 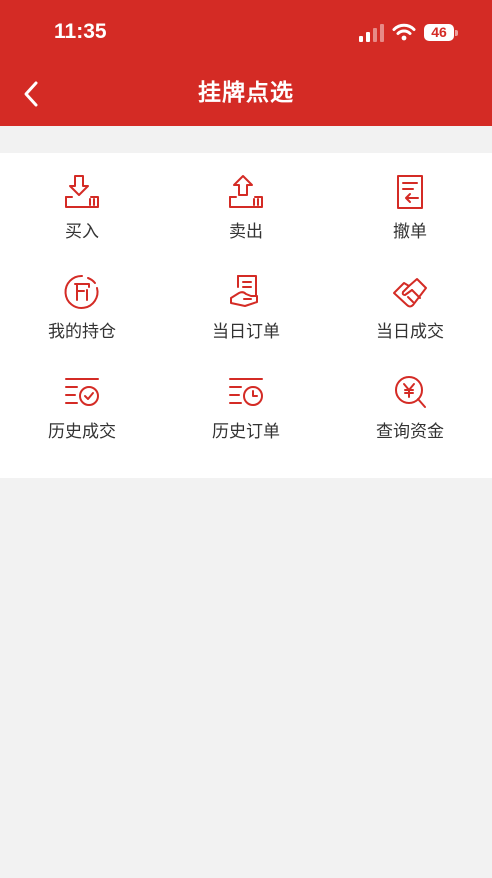 What do you see at coordinates (246, 33) in the screenshot?
I see `status-bar: 11:35 46` at bounding box center [246, 33].